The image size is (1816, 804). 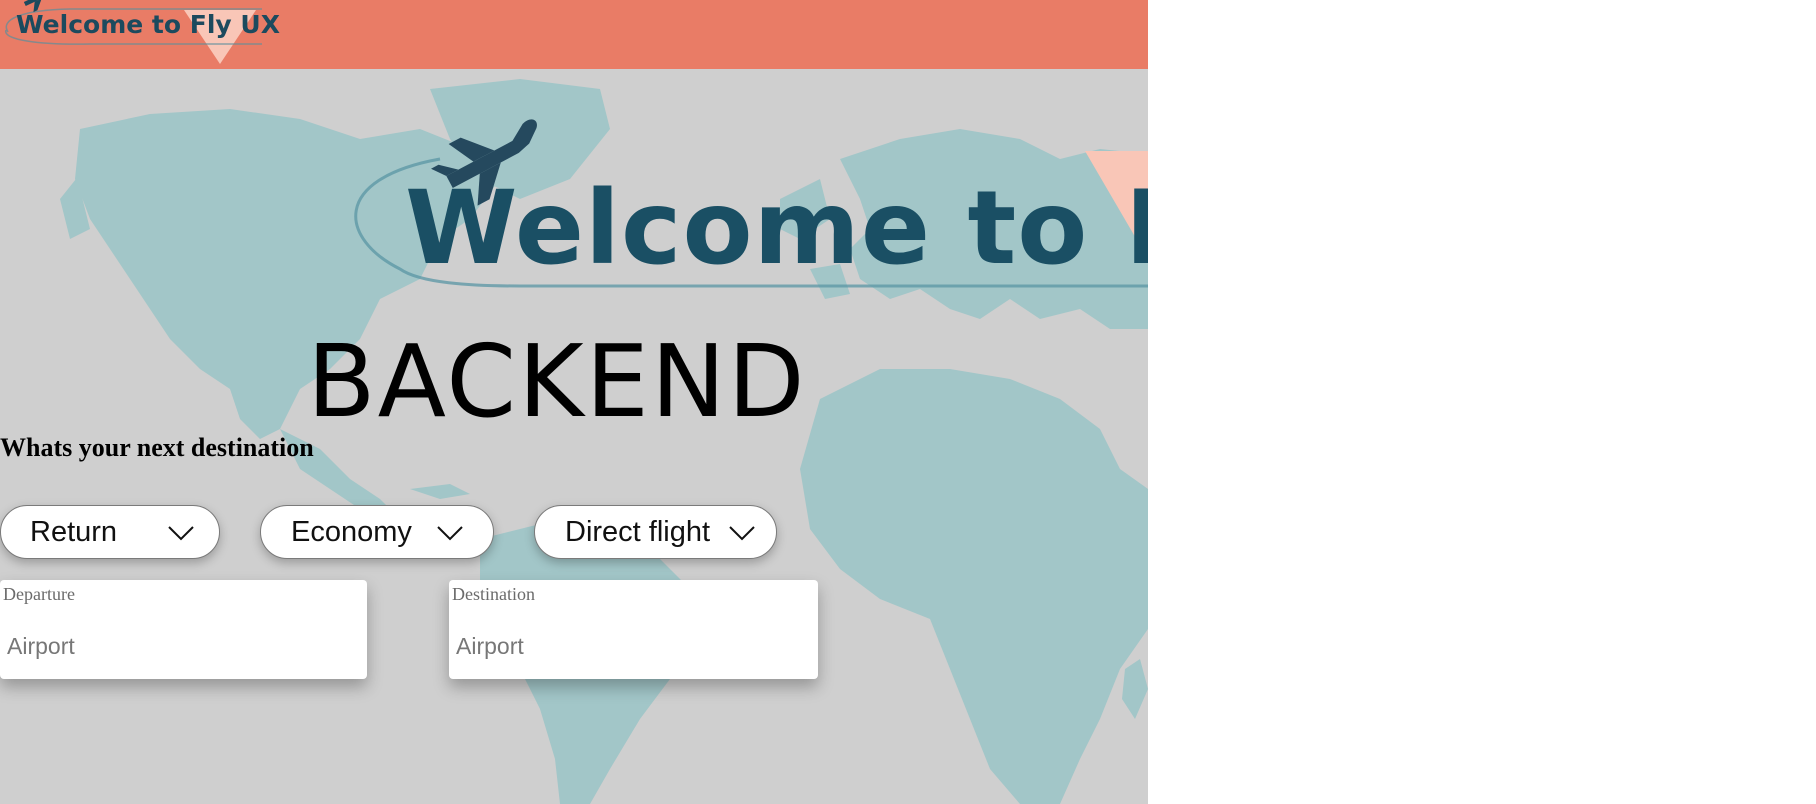 What do you see at coordinates (148, 24) in the screenshot?
I see `logo-text: Welcome to Fly UX` at bounding box center [148, 24].